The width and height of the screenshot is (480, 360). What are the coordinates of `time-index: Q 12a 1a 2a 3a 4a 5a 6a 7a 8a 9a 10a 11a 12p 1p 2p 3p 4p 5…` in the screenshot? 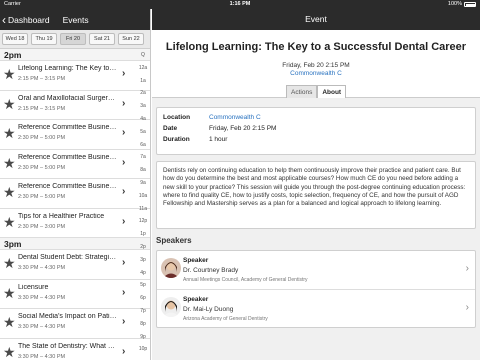 It's located at (143, 204).